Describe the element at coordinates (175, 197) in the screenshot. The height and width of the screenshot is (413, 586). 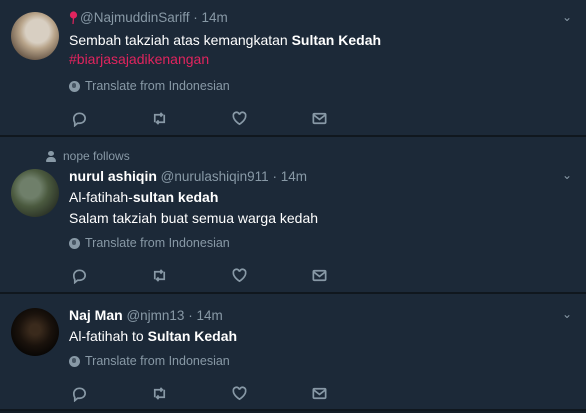
I see `tweet-text-bold: sultan kedah` at that location.